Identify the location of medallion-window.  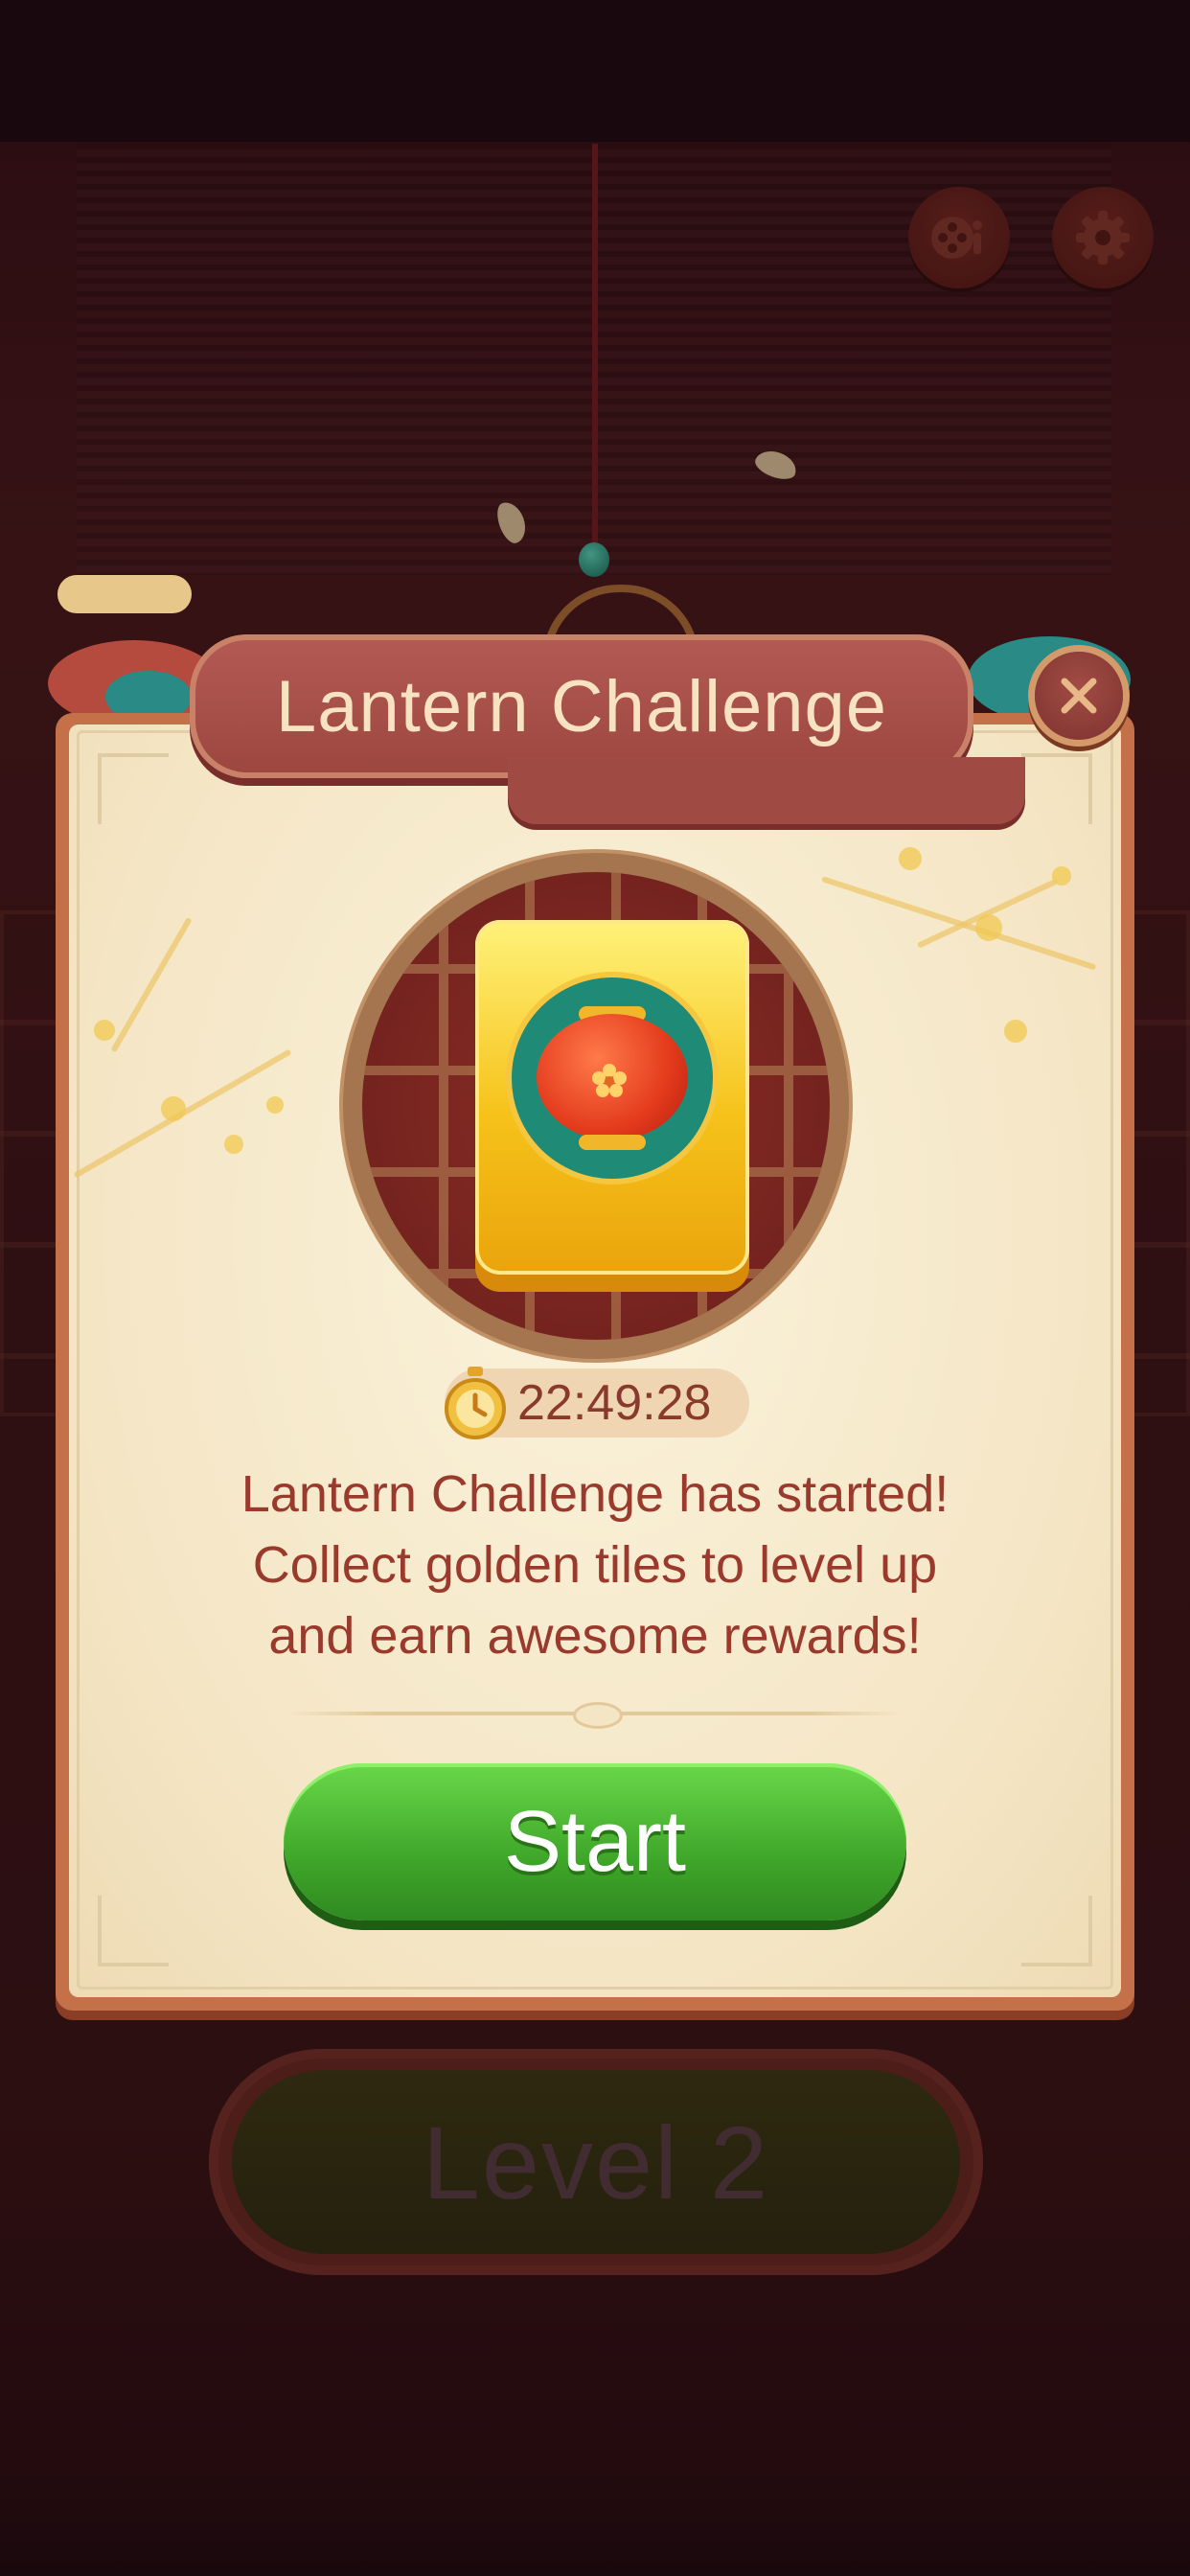
(596, 1106).